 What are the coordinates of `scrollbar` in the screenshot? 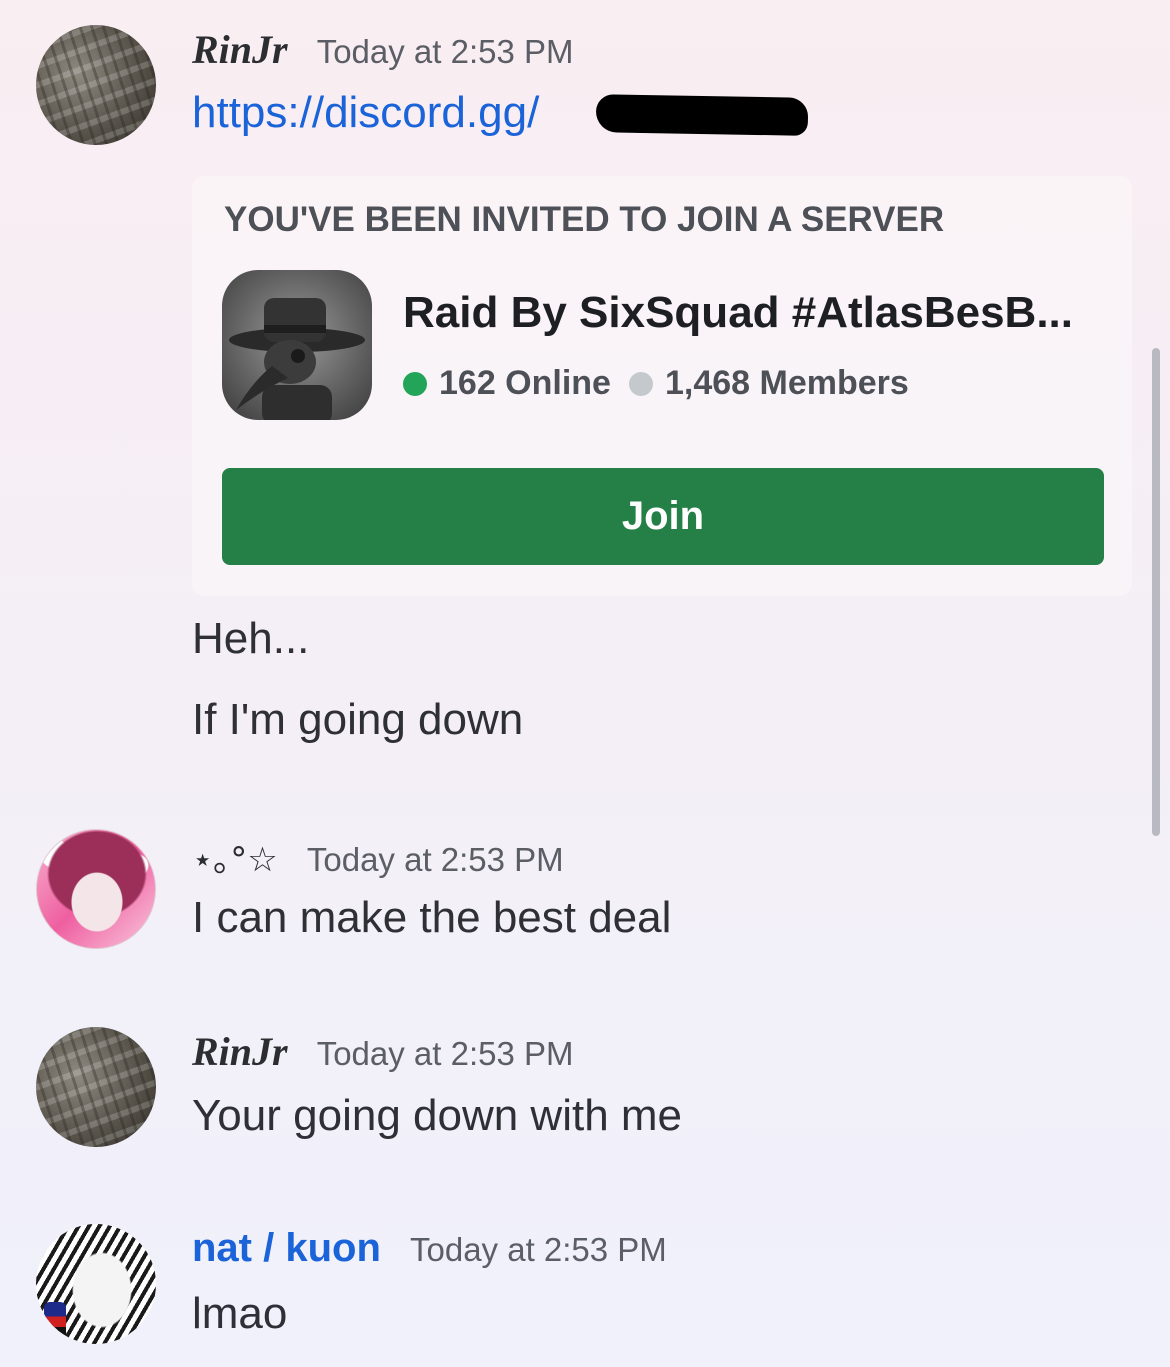 It's located at (1156, 592).